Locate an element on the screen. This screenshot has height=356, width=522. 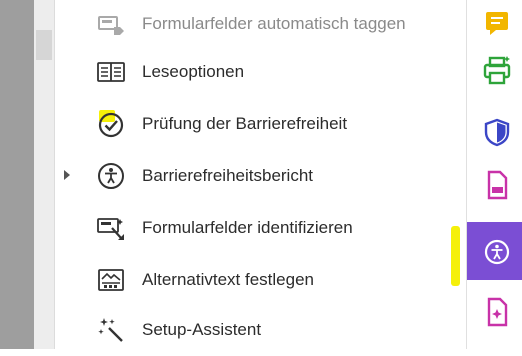
accessibility-report-icon is located at coordinates (111, 176).